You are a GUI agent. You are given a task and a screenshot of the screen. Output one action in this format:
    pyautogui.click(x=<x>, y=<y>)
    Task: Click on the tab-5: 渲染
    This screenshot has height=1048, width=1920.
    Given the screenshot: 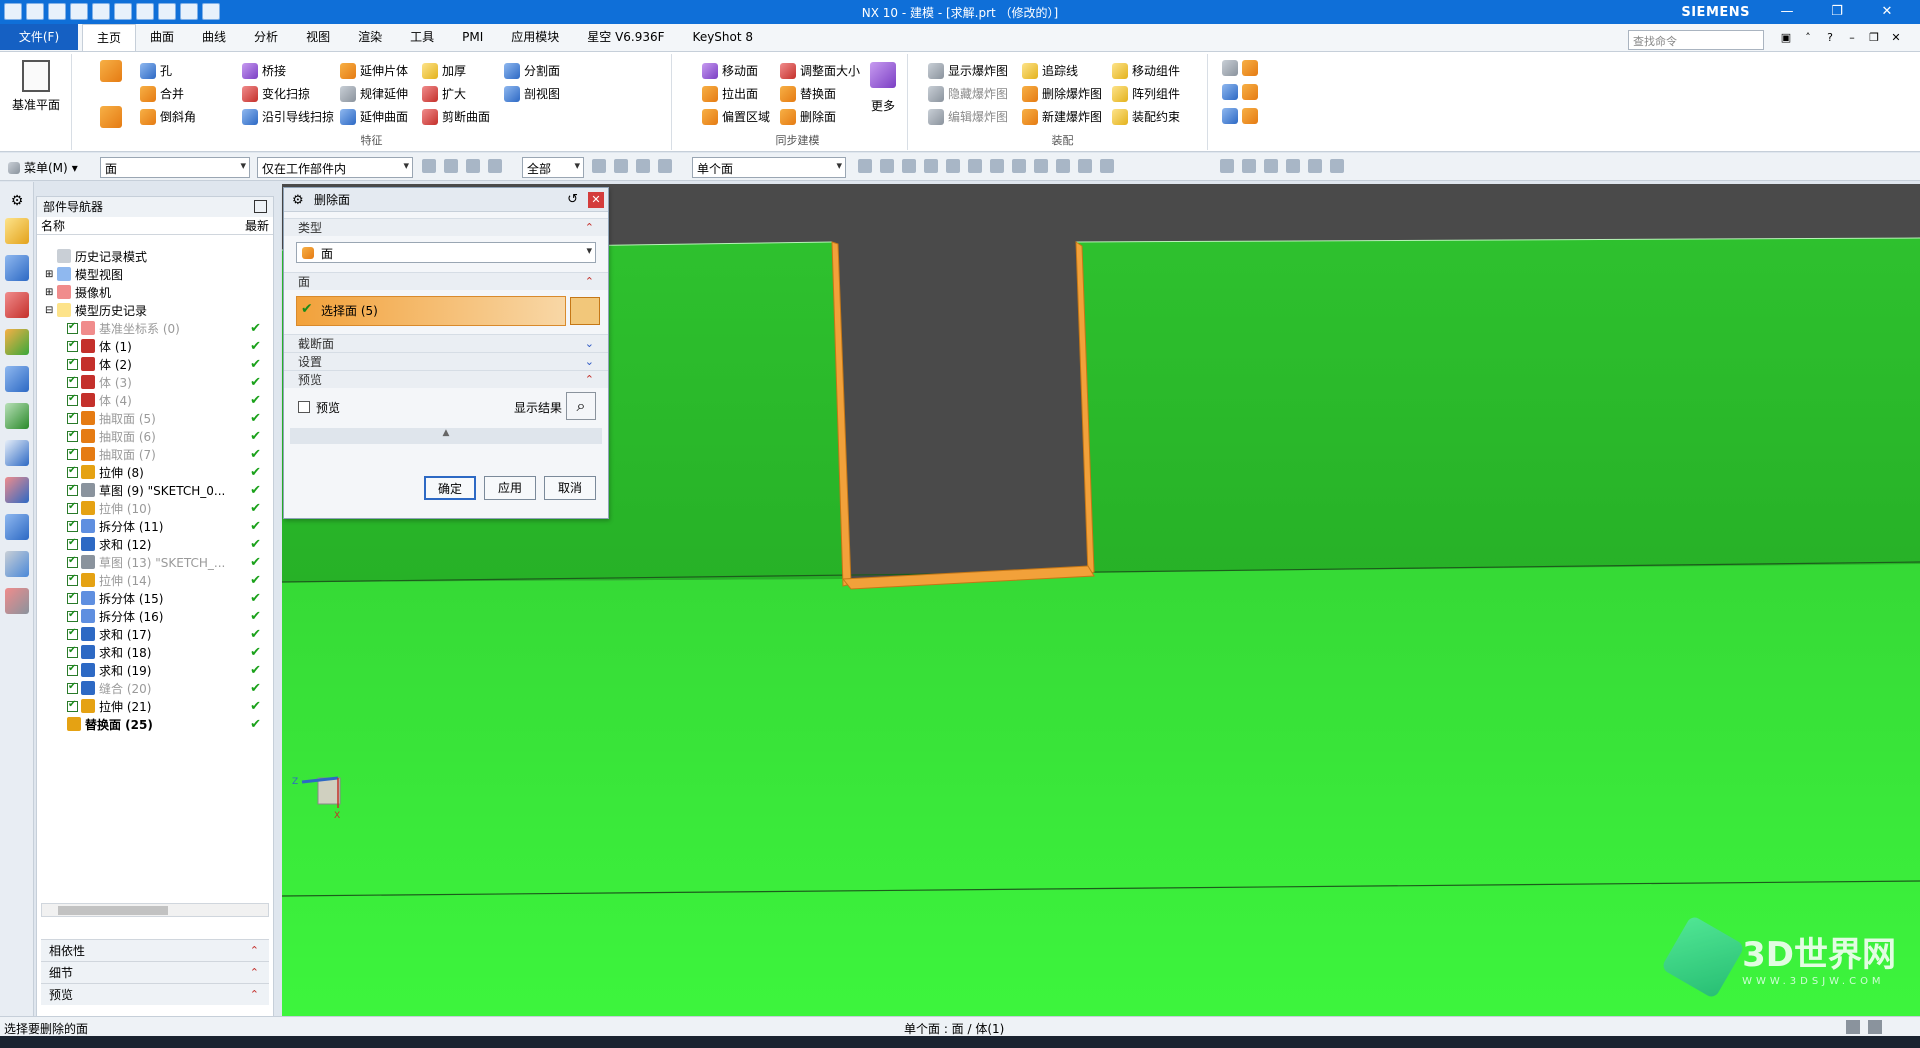 What is the action you would take?
    pyautogui.click(x=370, y=37)
    